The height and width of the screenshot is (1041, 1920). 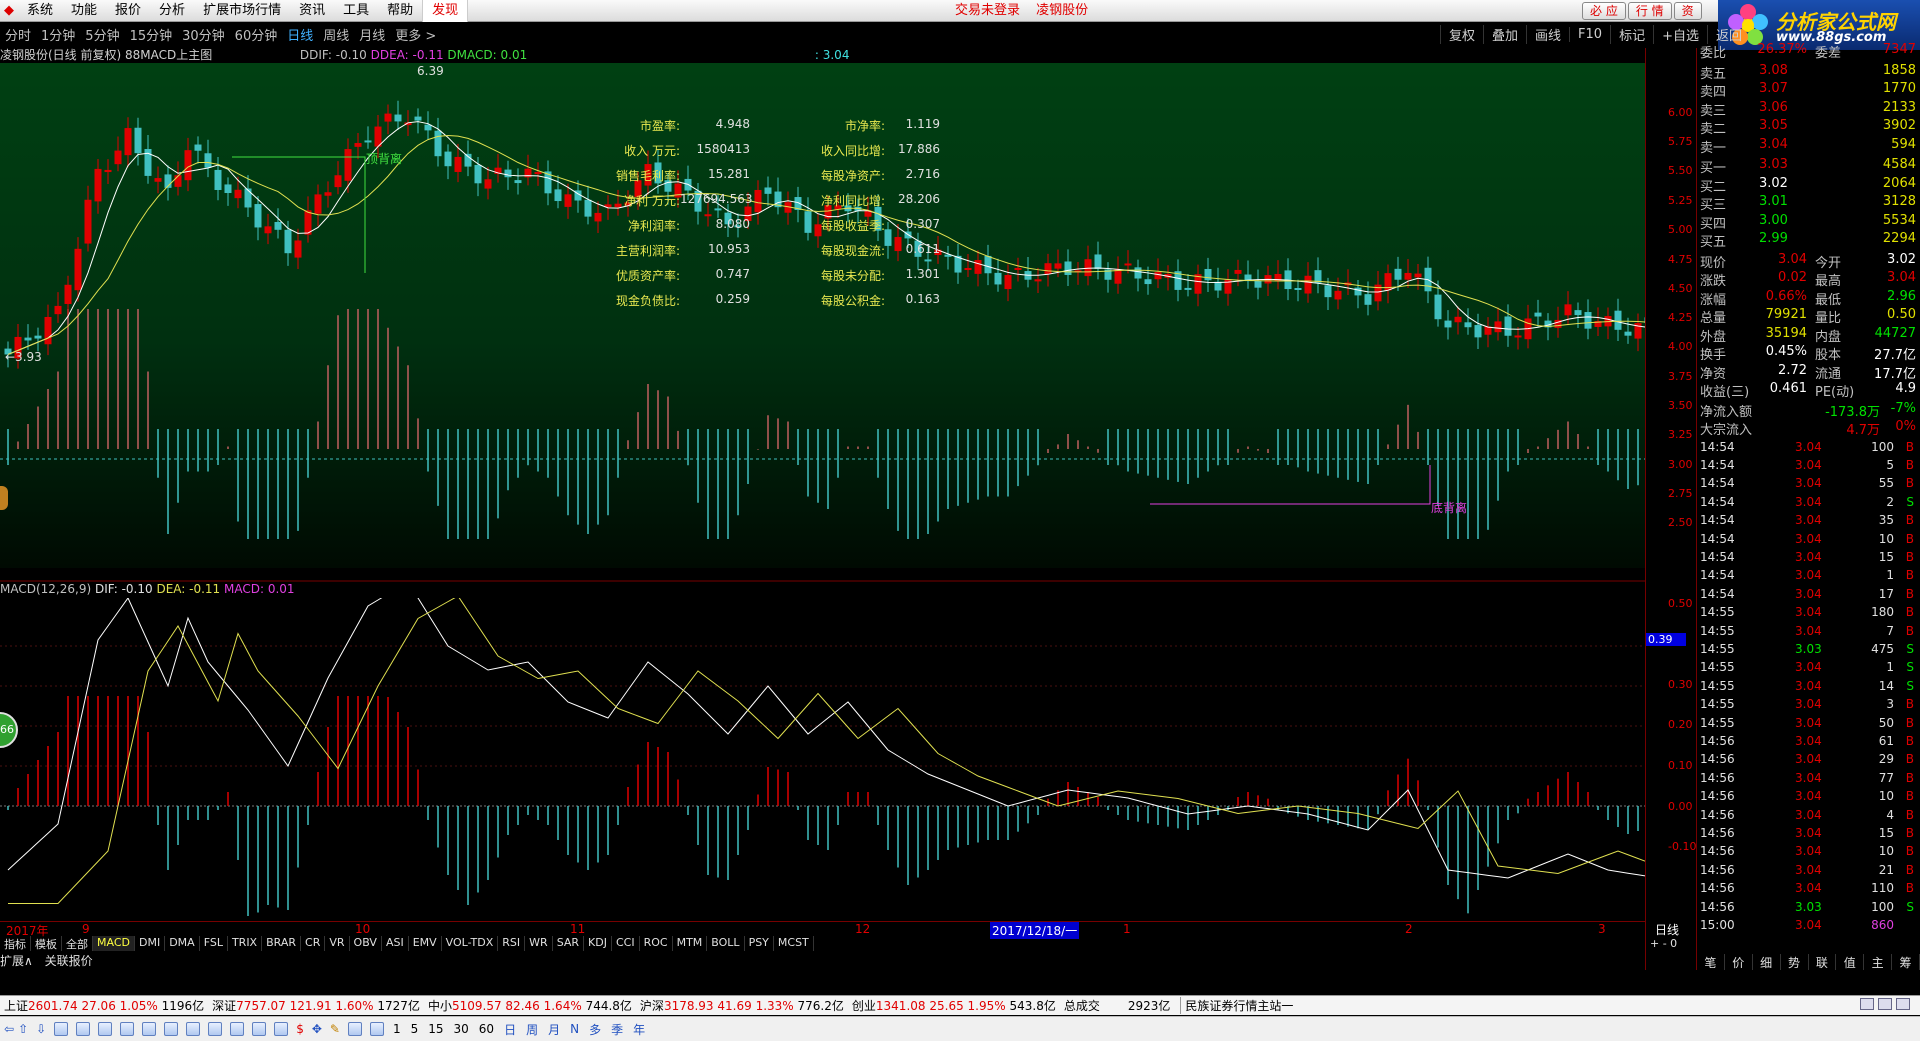 What do you see at coordinates (214, 943) in the screenshot?
I see `indicator-tab-fsl: FSL` at bounding box center [214, 943].